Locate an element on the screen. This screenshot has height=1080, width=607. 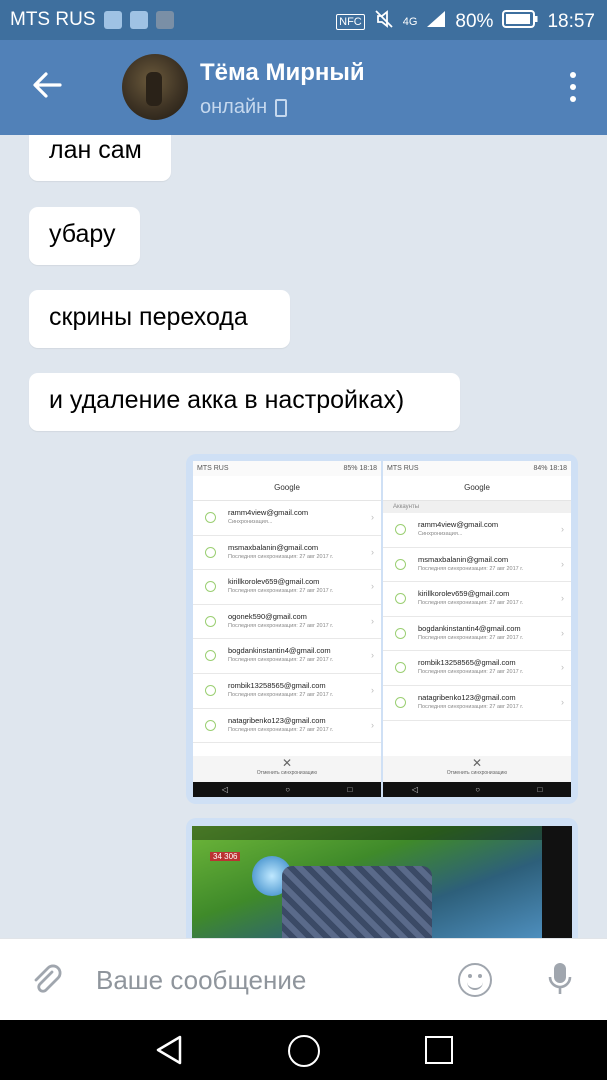
triangle-back-icon is located at coordinates (169, 1050).